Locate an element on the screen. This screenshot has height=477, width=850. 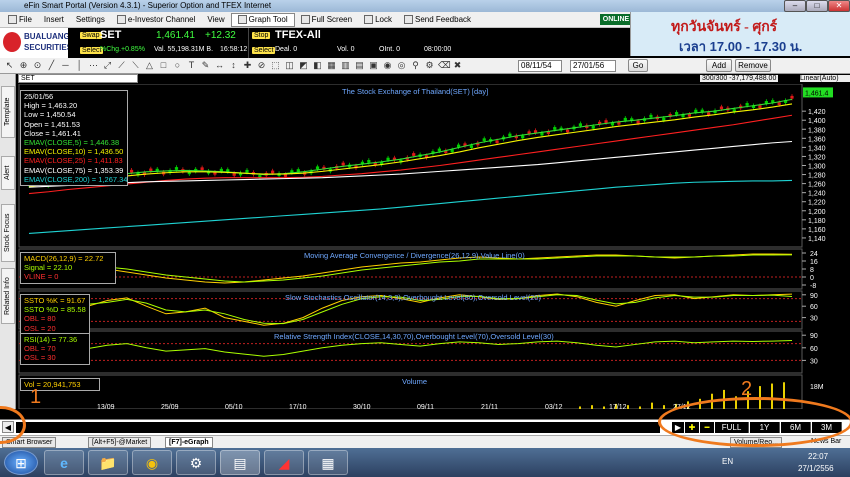
menu-graph-tool-label: Graph Tool is located at coordinates (268, 19).